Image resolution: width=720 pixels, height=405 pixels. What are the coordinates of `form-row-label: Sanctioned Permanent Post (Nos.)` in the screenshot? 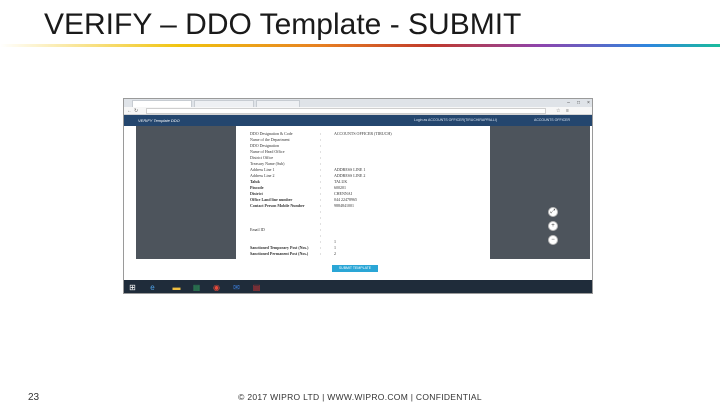 It's located at (279, 253).